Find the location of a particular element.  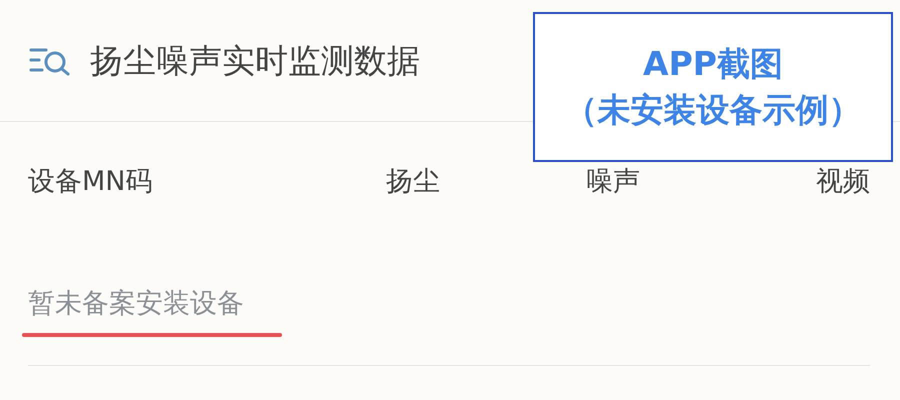

page-title: 扬尘噪声实时监测数据 is located at coordinates (255, 61).